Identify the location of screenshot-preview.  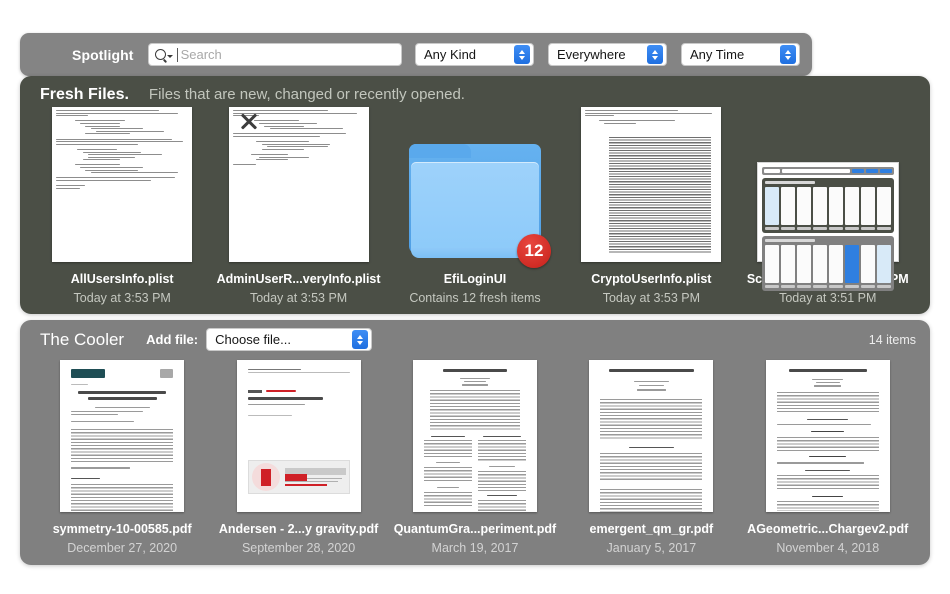
(827, 226).